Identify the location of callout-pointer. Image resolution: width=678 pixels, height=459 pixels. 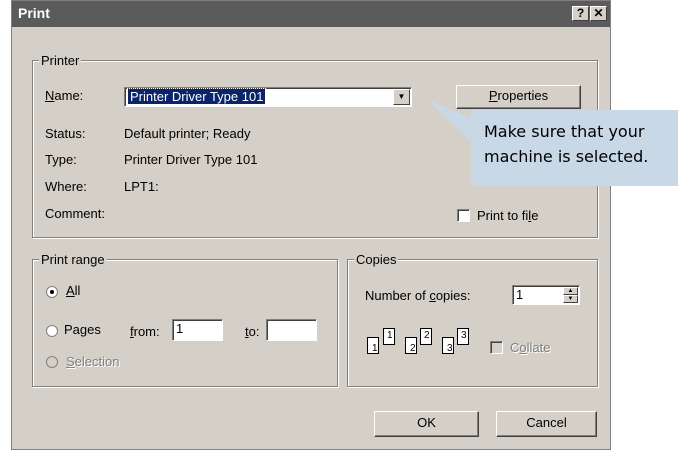
(449, 121).